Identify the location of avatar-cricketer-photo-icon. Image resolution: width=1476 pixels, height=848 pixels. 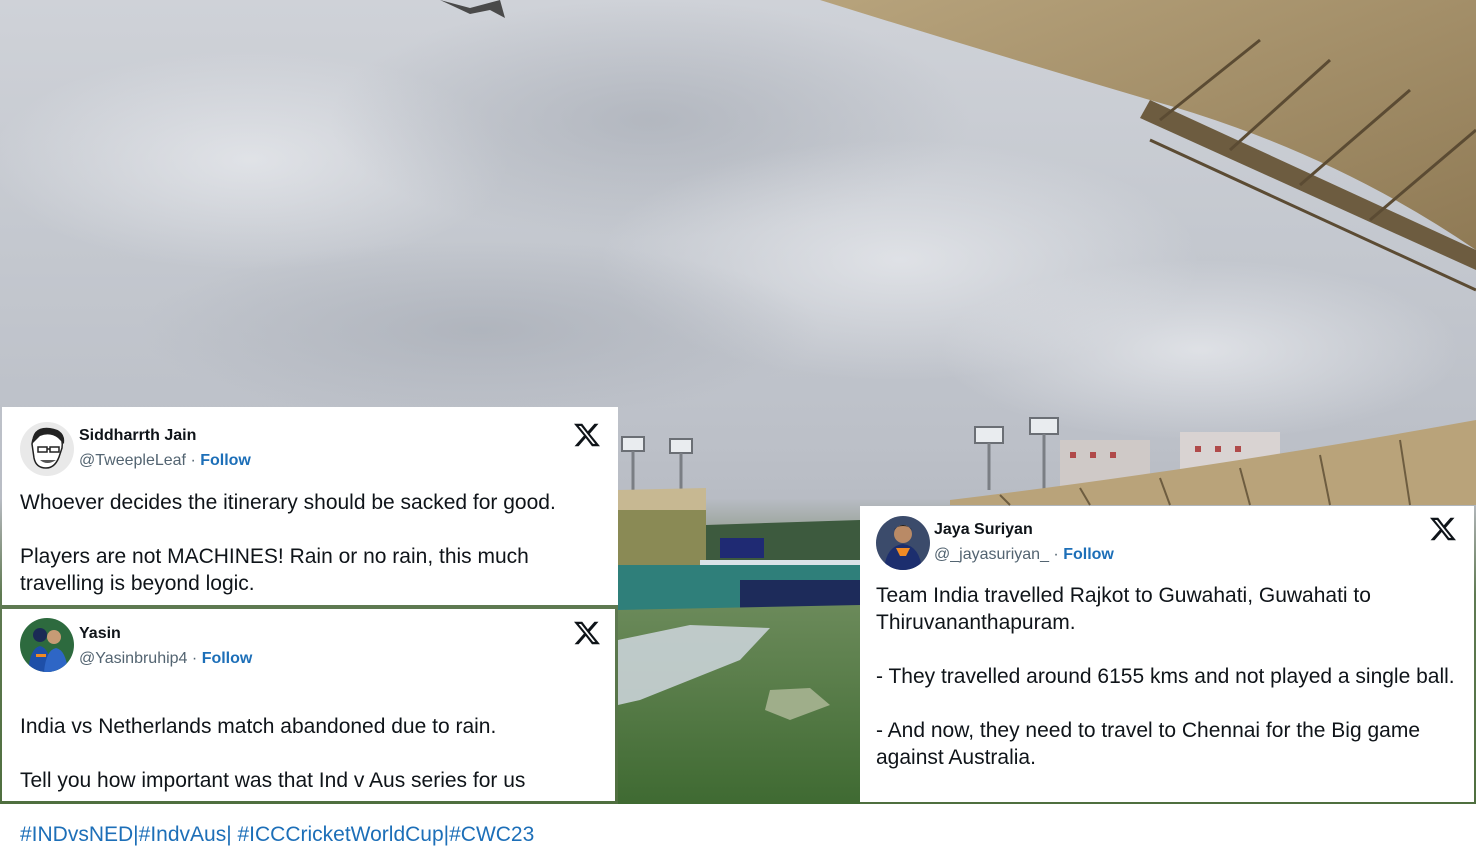
(903, 543).